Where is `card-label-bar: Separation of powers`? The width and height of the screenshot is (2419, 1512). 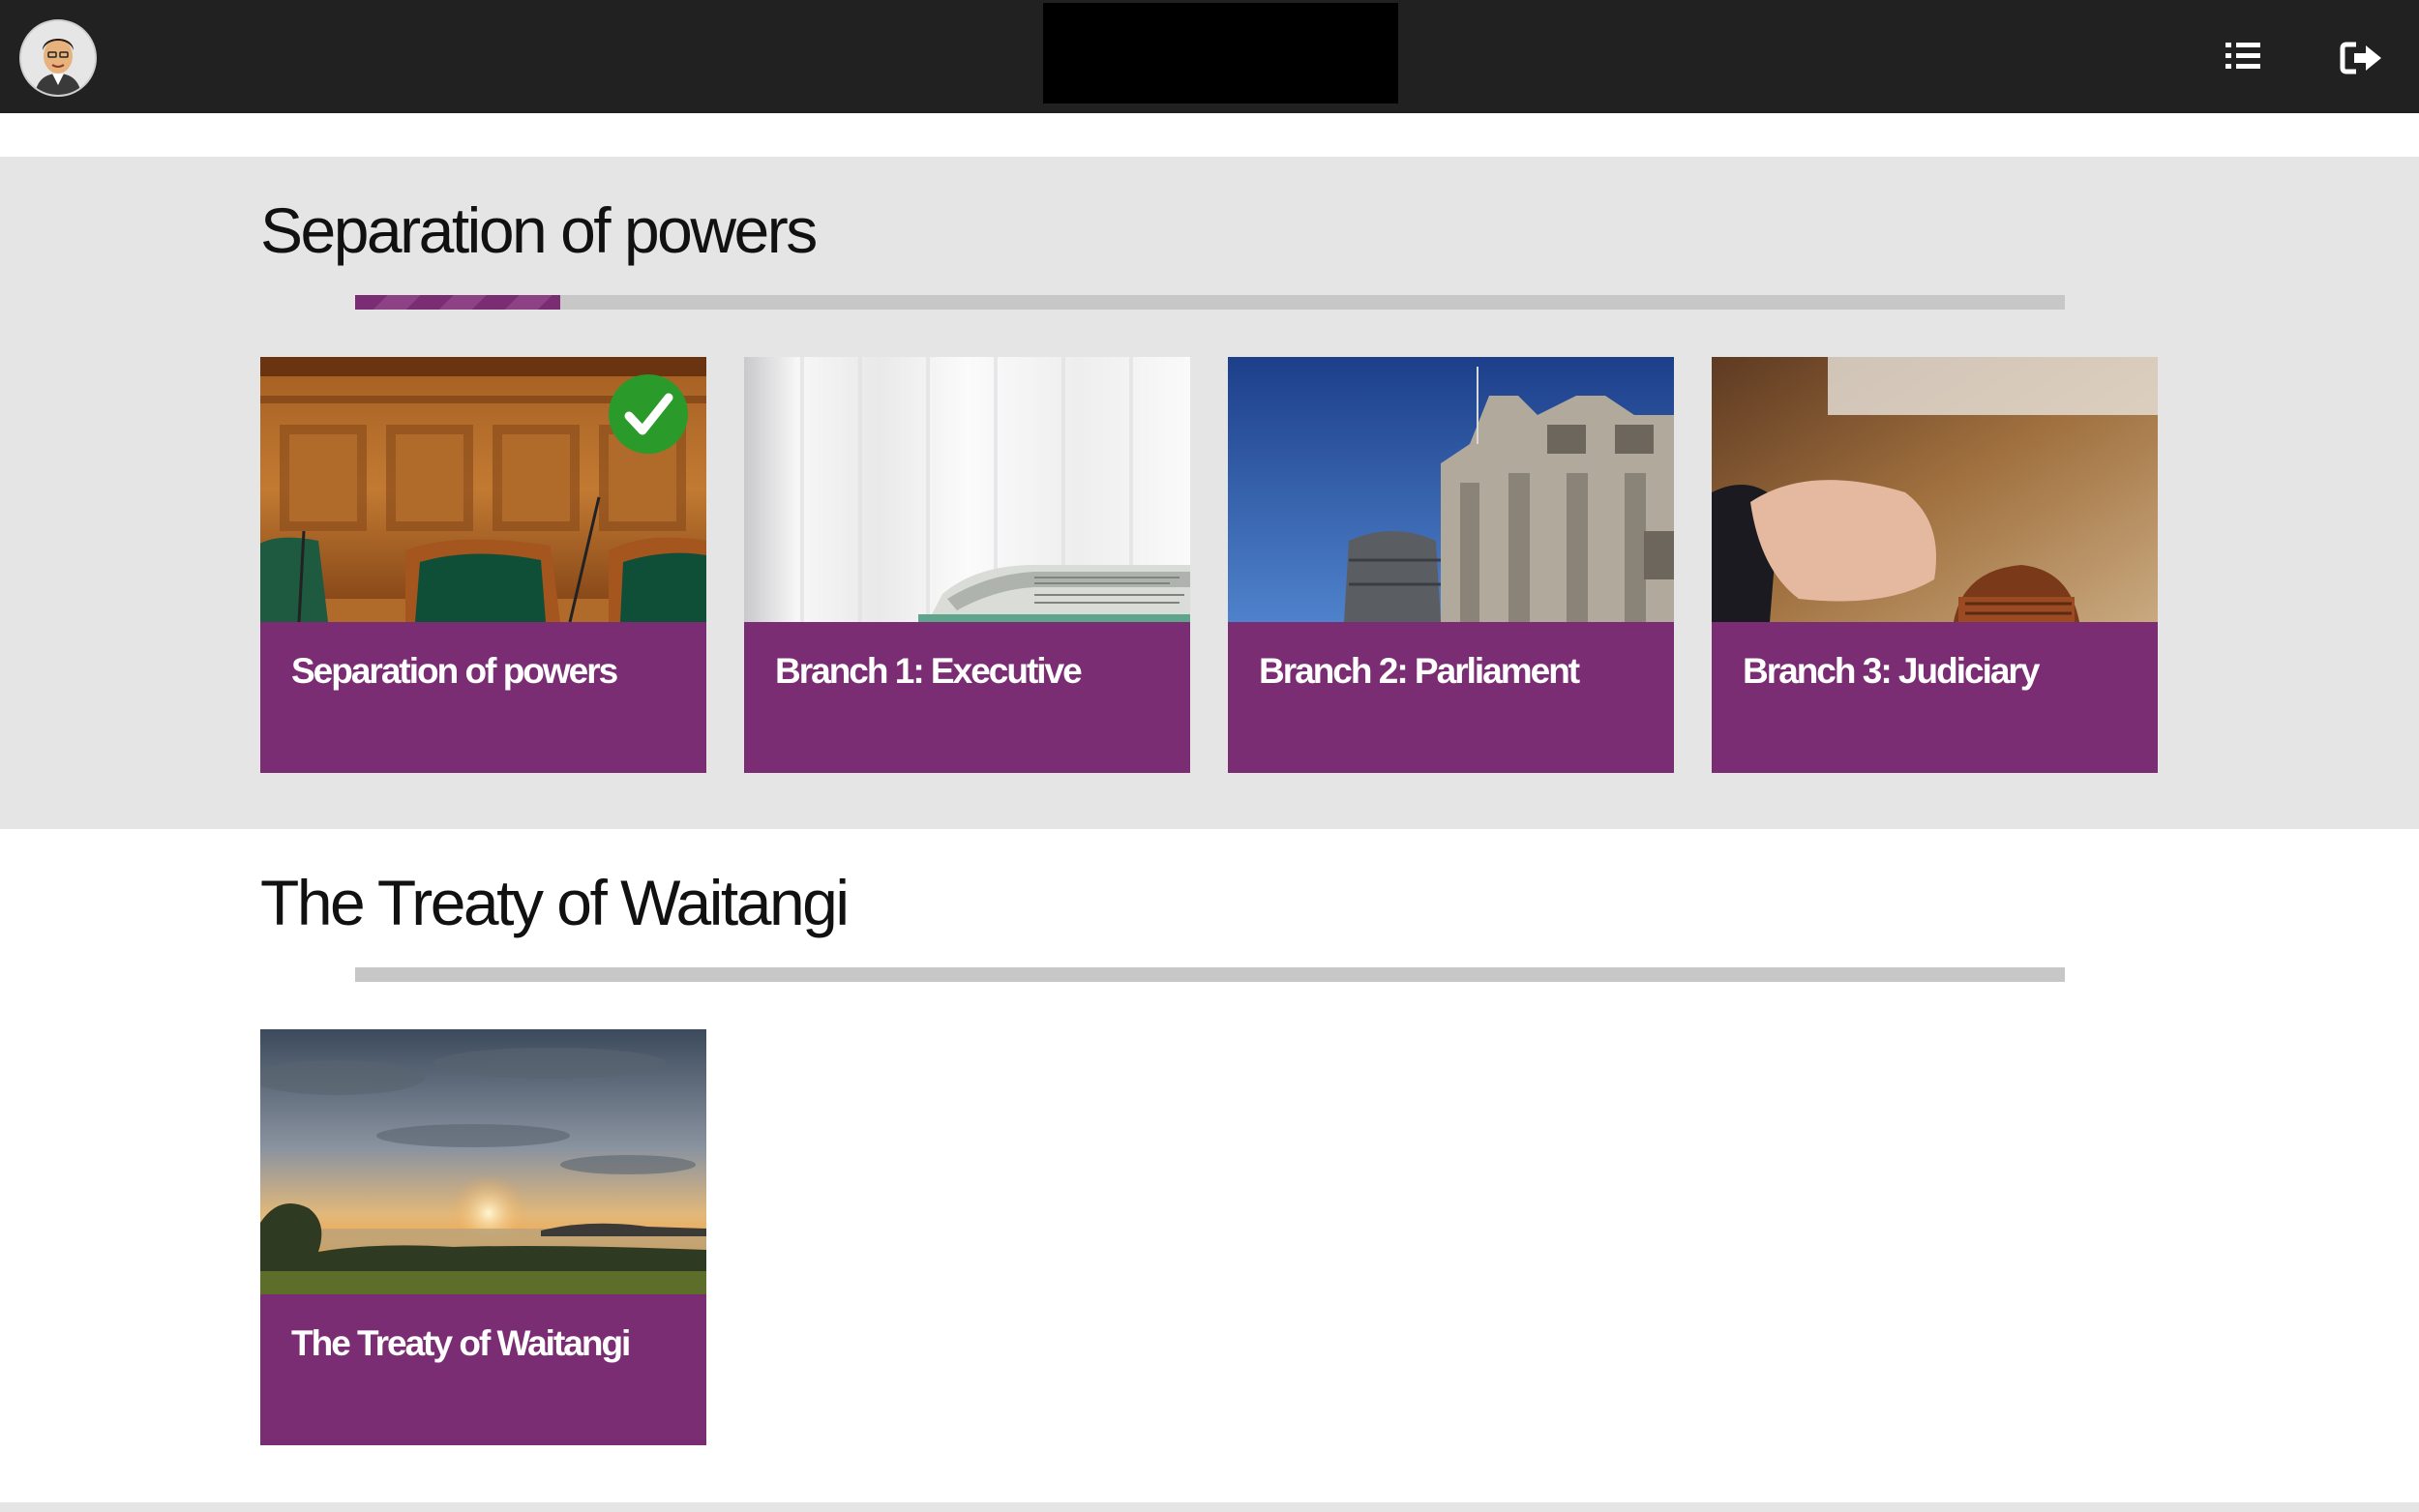 card-label-bar: Separation of powers is located at coordinates (483, 697).